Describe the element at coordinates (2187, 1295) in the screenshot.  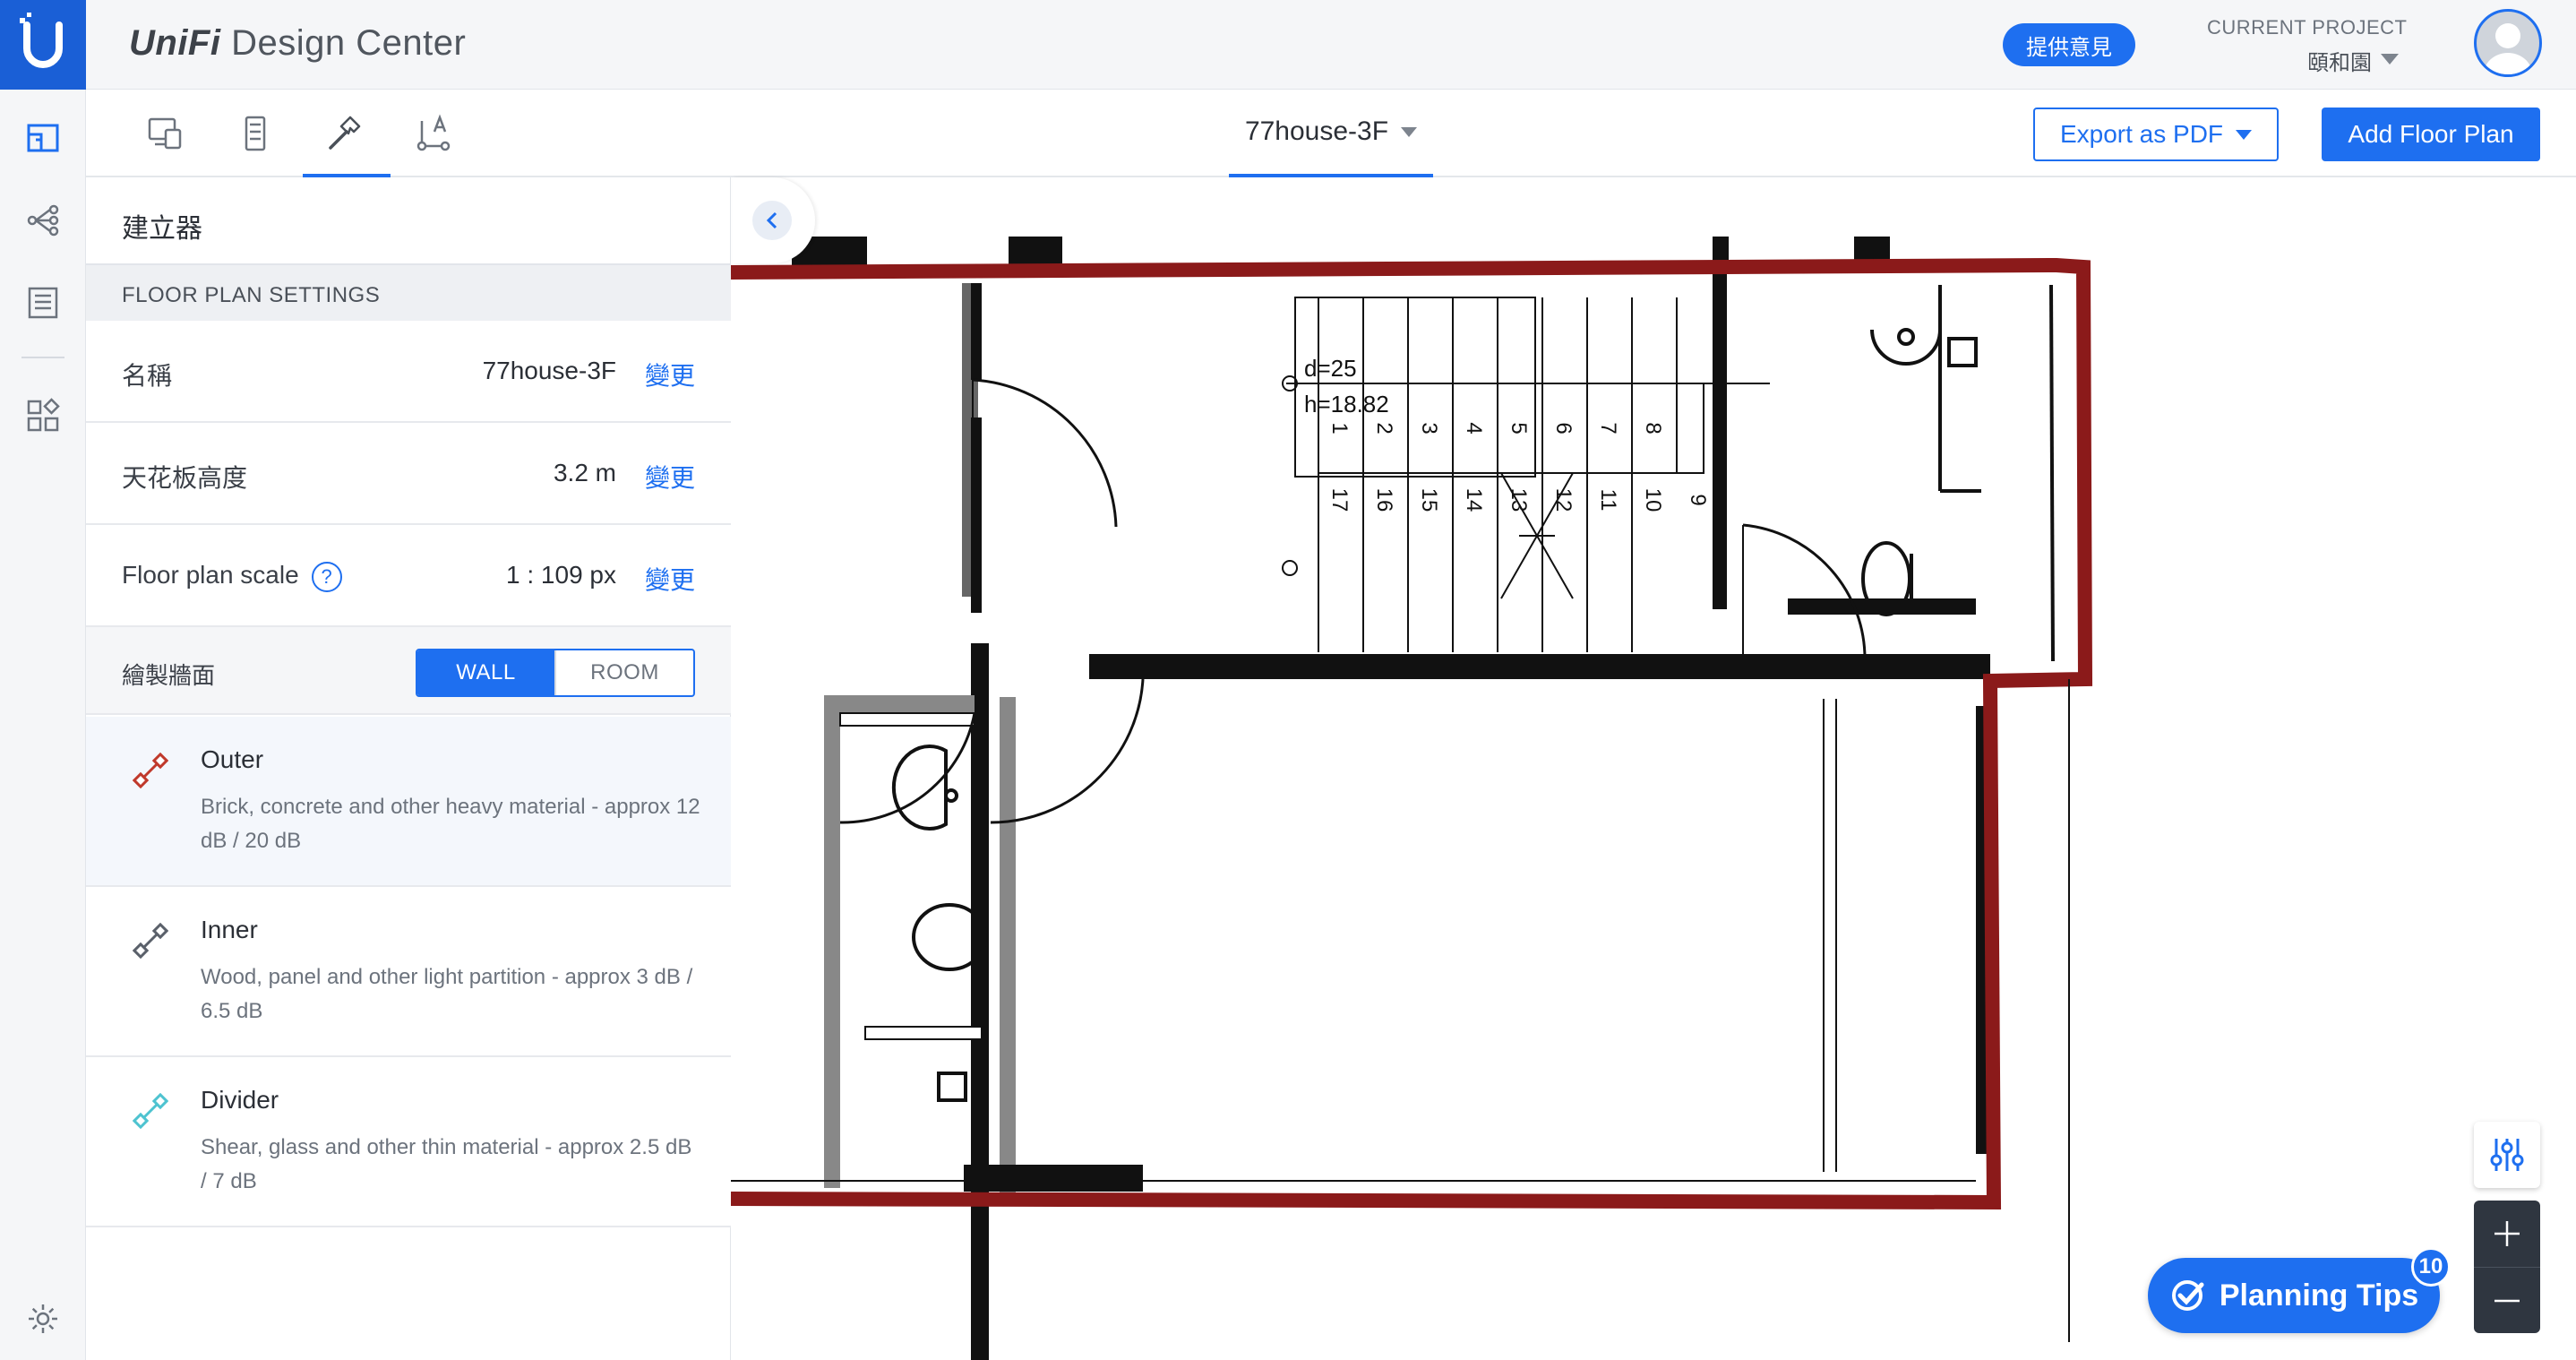
I see `check-circle-icon` at that location.